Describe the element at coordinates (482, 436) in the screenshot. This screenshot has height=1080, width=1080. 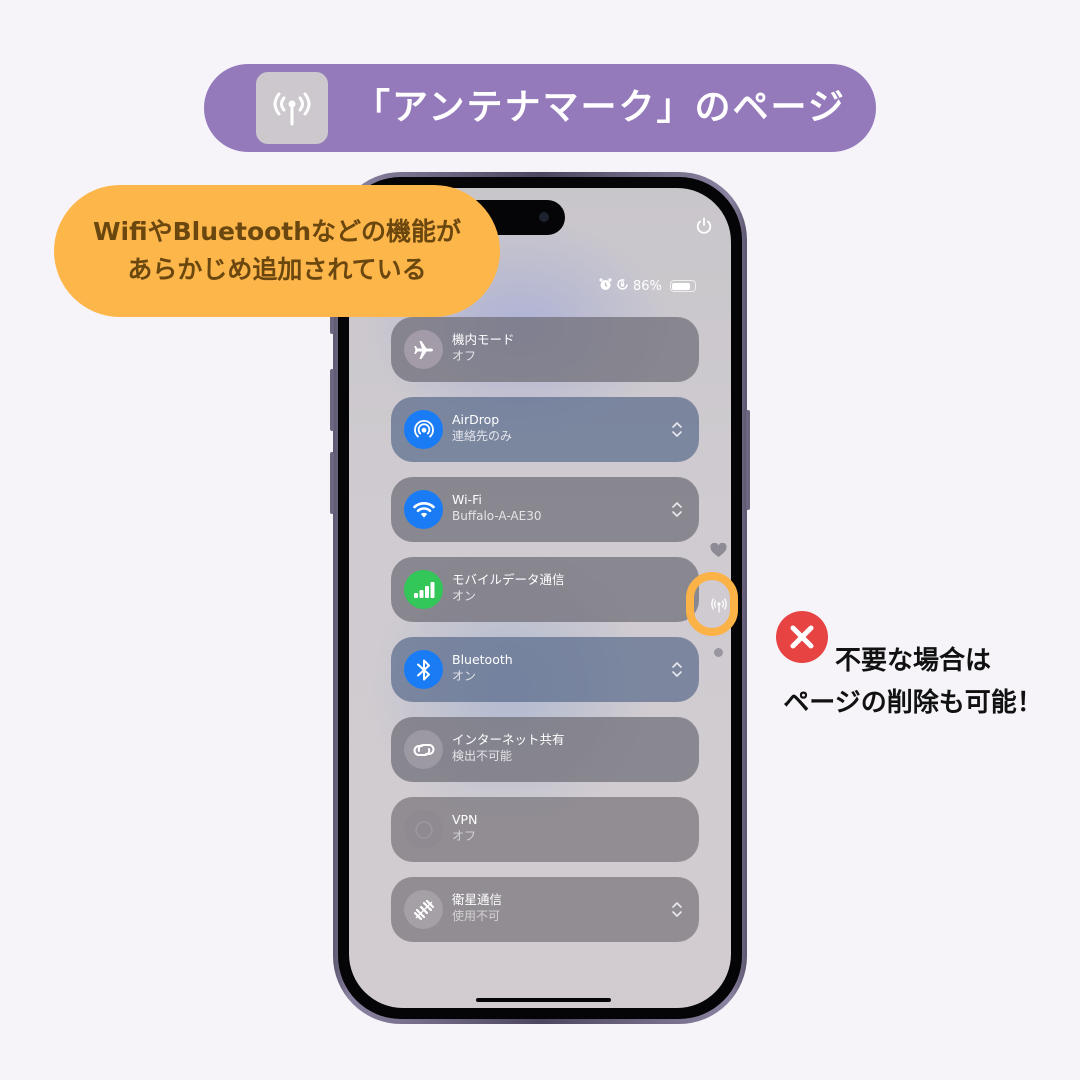
I see `control-status: 連絡先のみ` at that location.